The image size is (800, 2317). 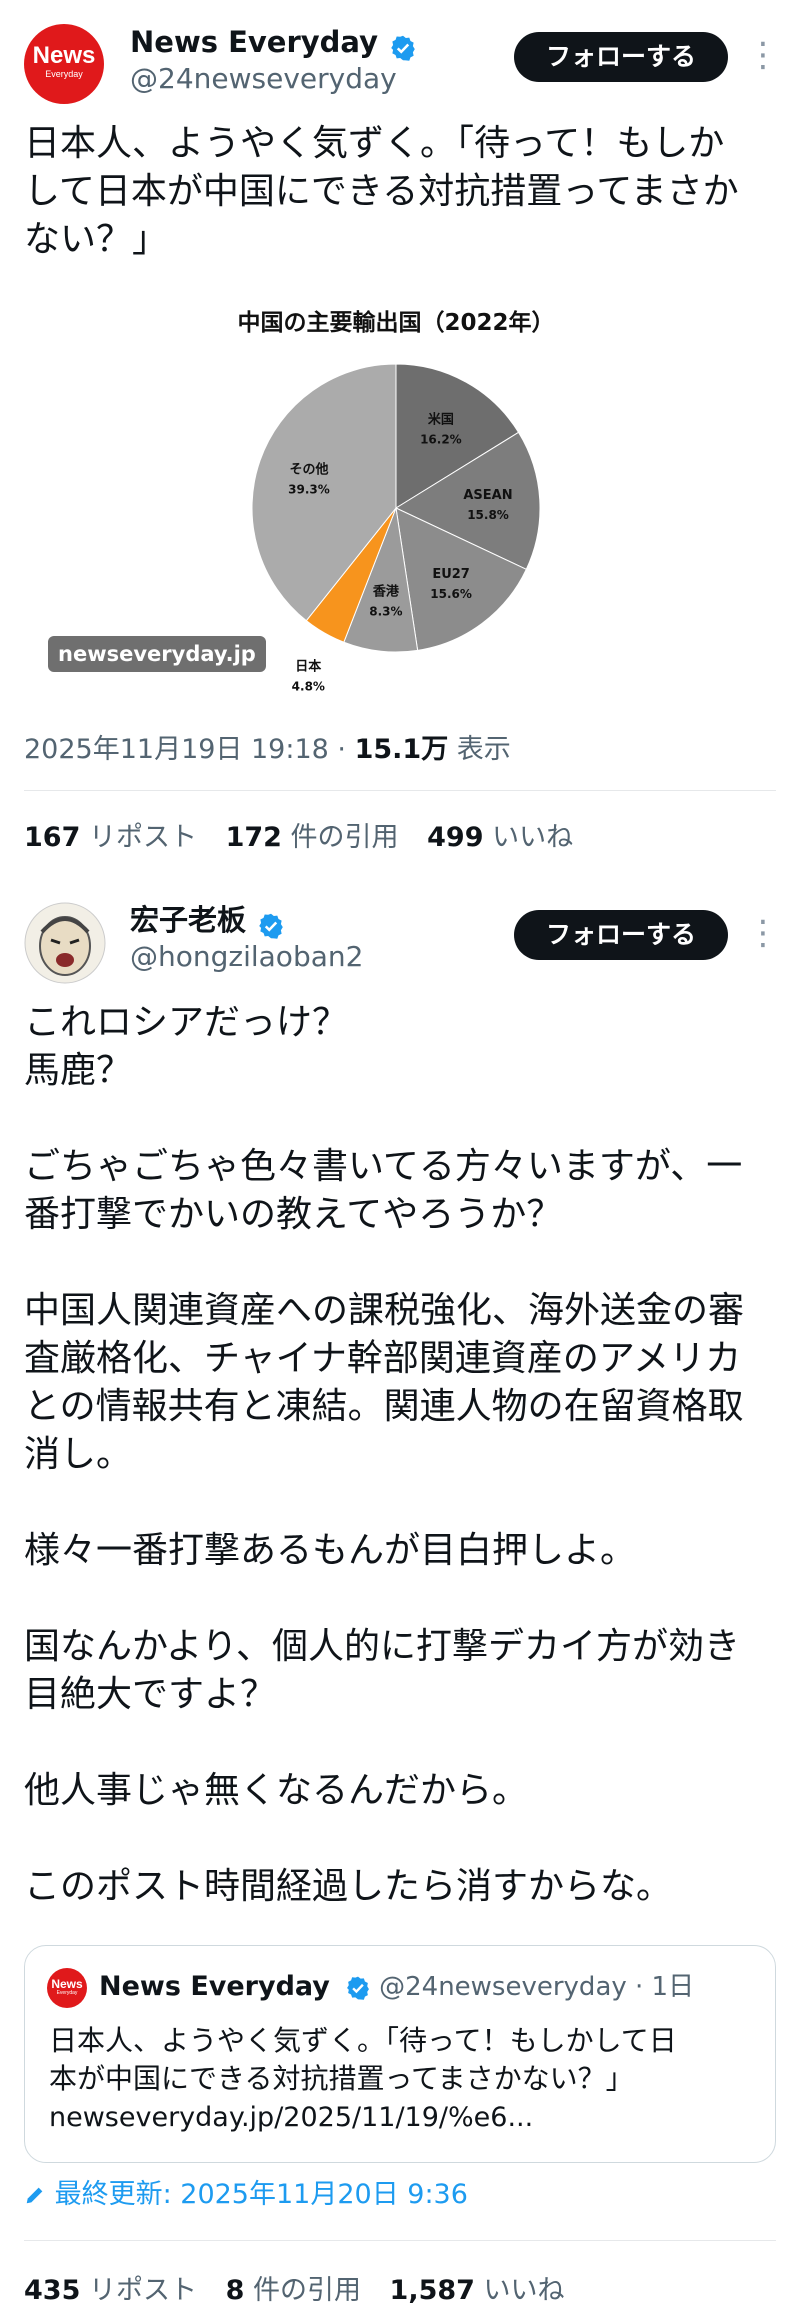 I want to click on author-handle: @24newseveryday, so click(x=273, y=79).